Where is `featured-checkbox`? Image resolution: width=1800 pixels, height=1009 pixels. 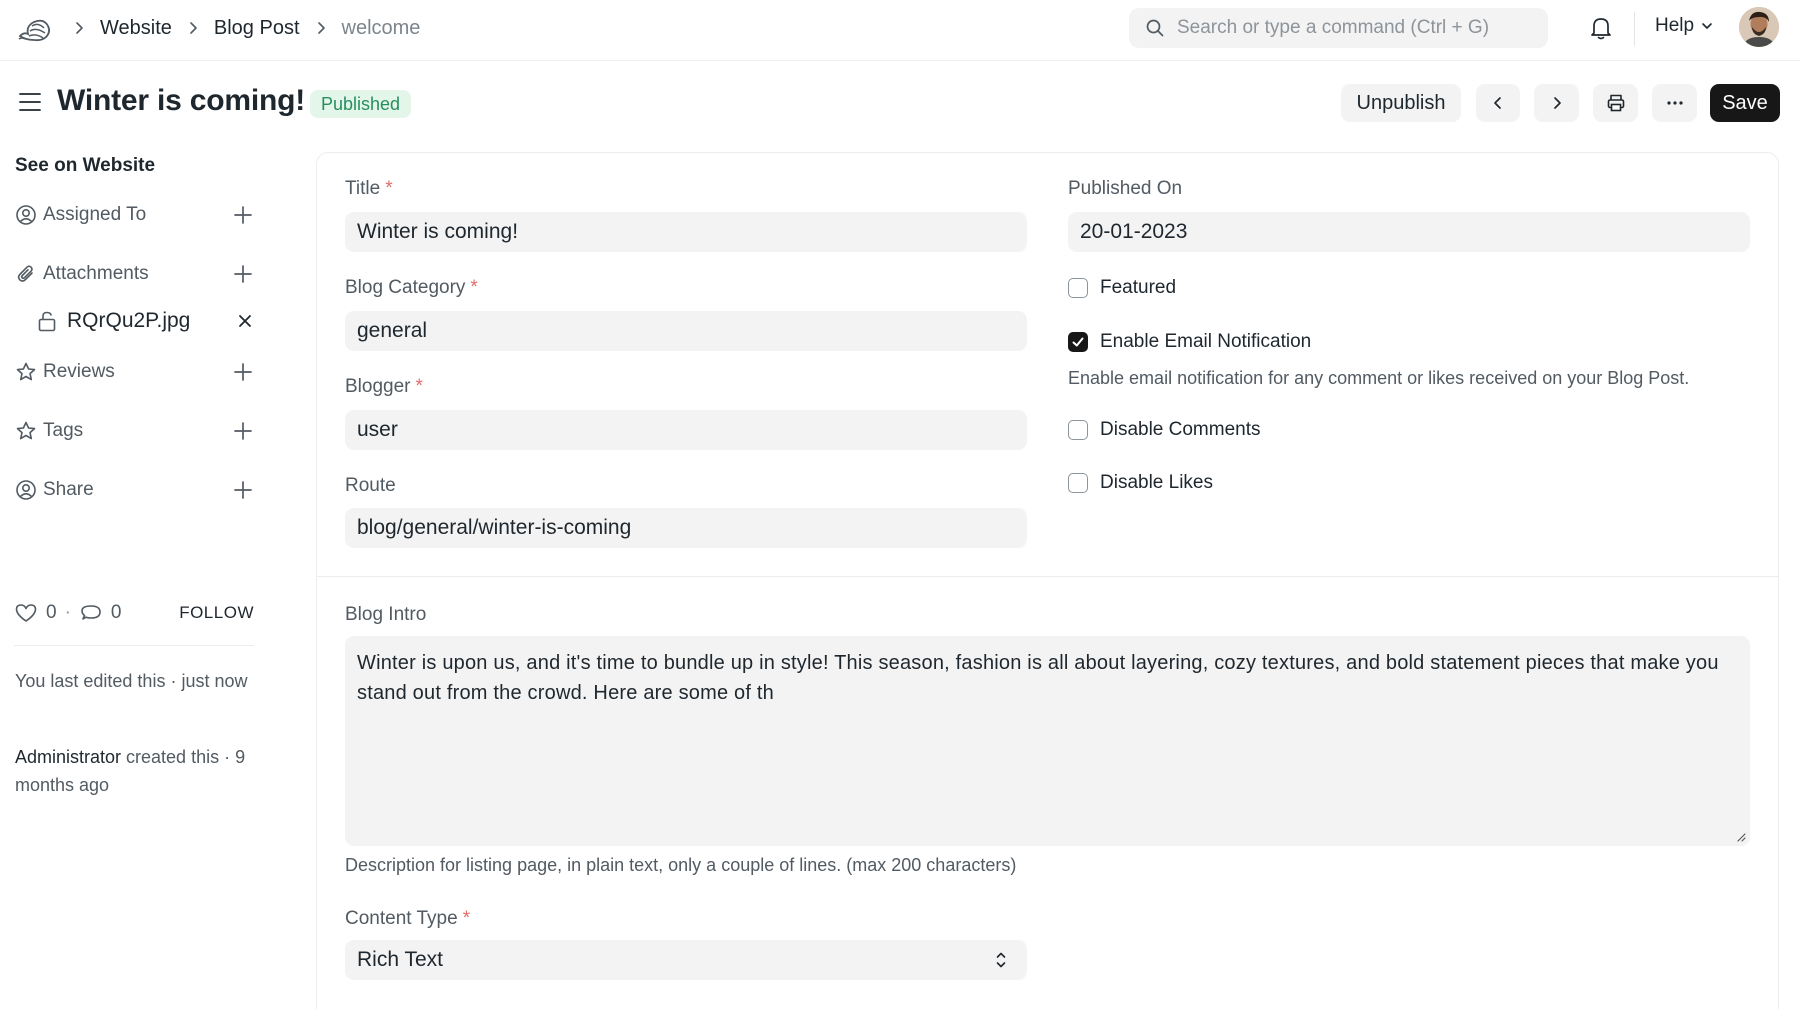 featured-checkbox is located at coordinates (1078, 288).